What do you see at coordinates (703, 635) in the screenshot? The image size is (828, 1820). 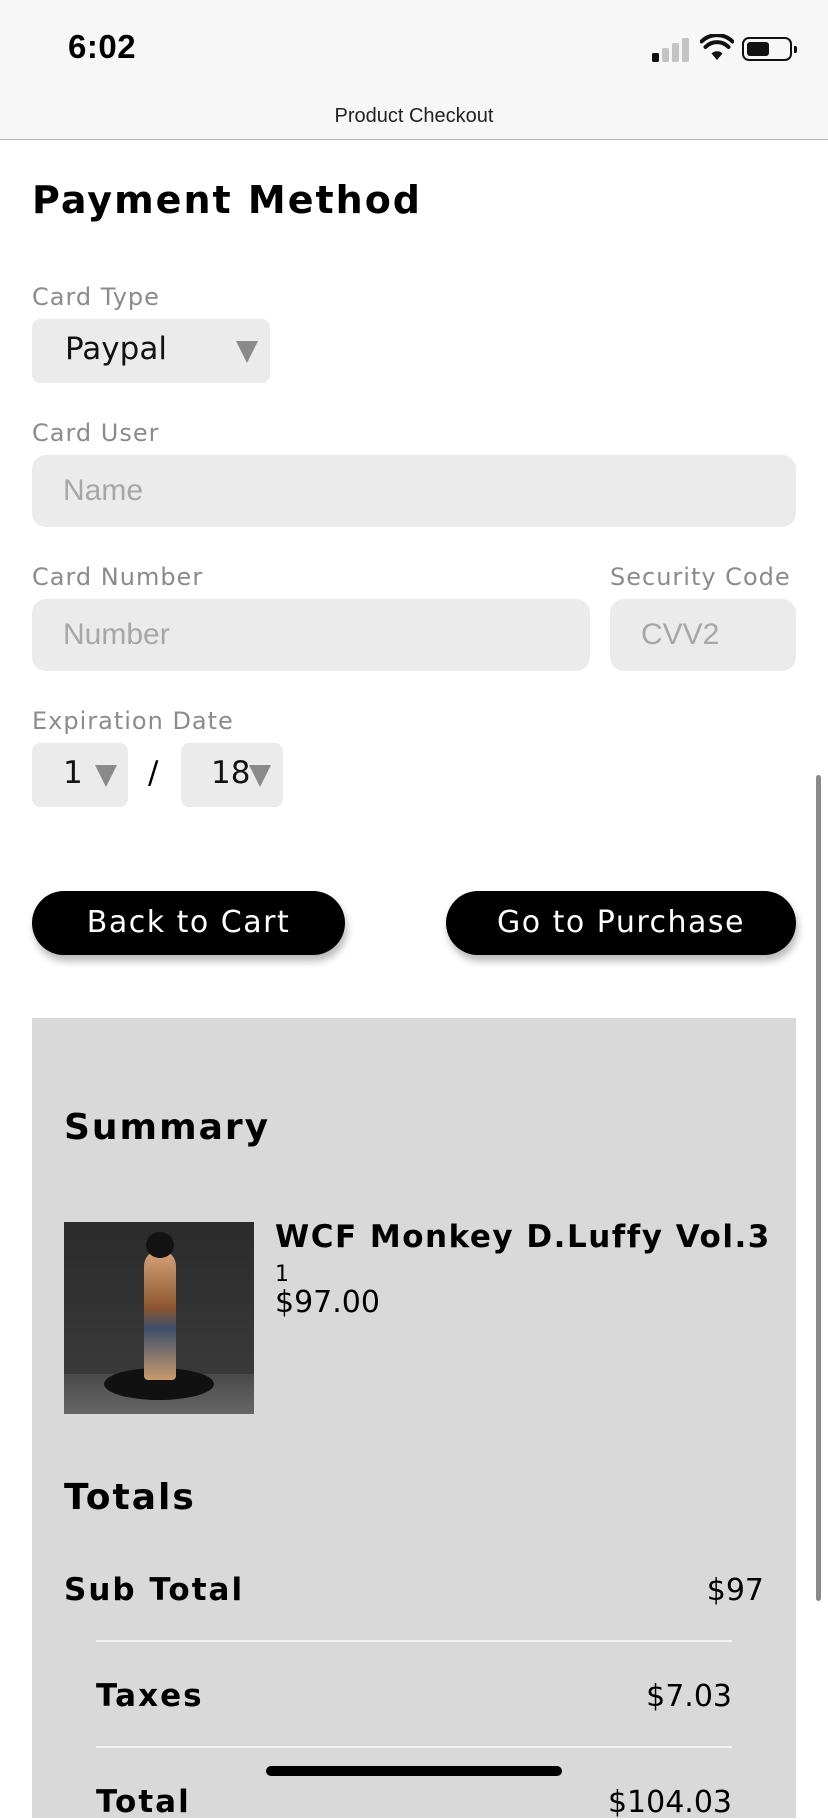 I see `security-code-input` at bounding box center [703, 635].